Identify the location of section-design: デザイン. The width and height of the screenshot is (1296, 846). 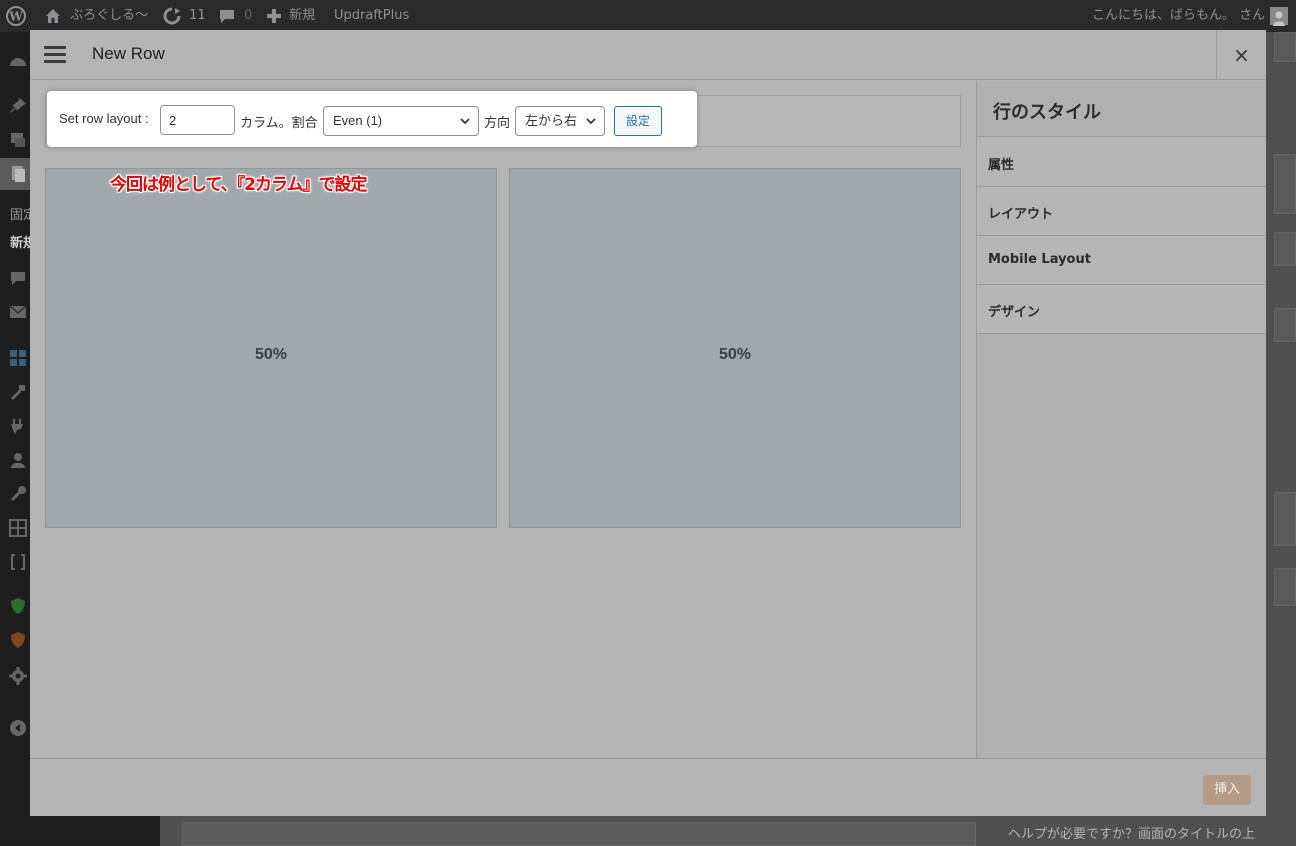
(1121, 309).